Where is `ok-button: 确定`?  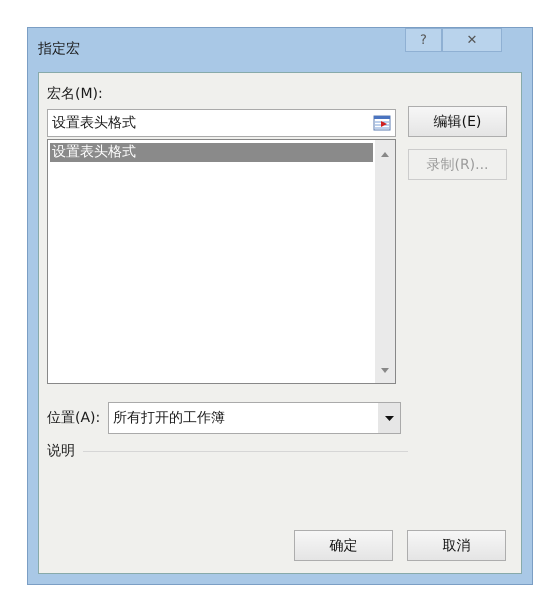 ok-button: 确定 is located at coordinates (343, 545).